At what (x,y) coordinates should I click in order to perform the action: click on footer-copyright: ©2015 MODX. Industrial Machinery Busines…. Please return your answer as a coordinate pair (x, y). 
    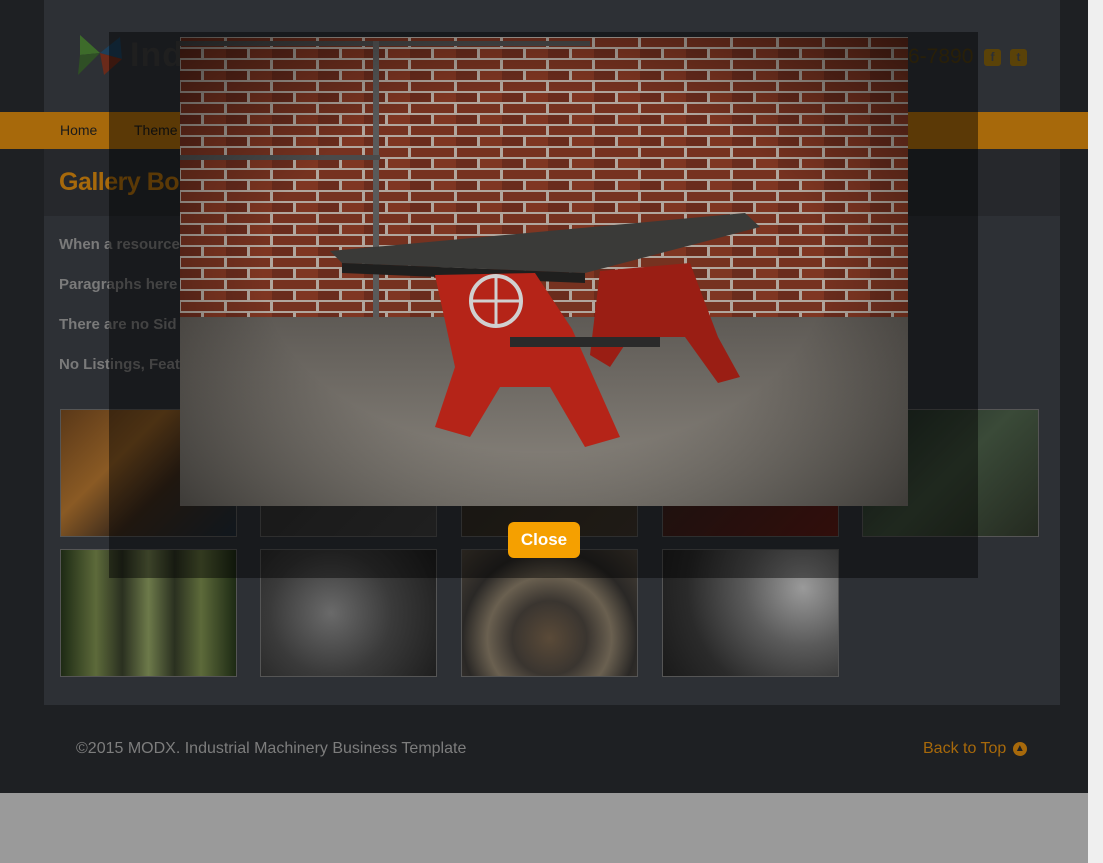
    Looking at the image, I should click on (271, 748).